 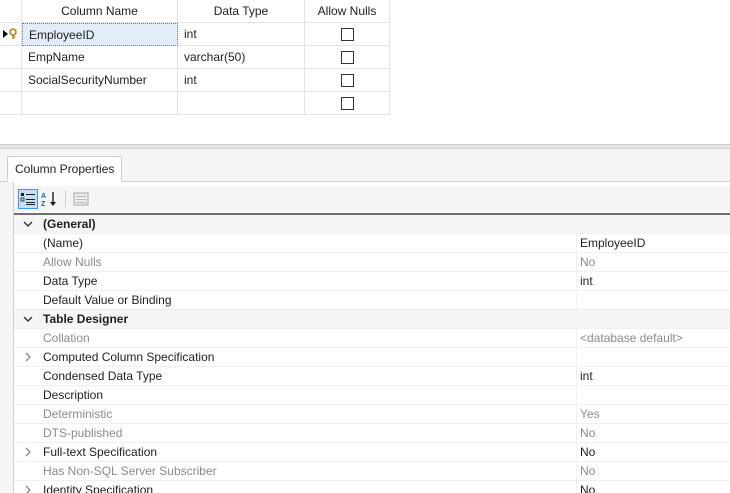 I want to click on table-row: EmpName varchar(50), so click(x=195, y=57).